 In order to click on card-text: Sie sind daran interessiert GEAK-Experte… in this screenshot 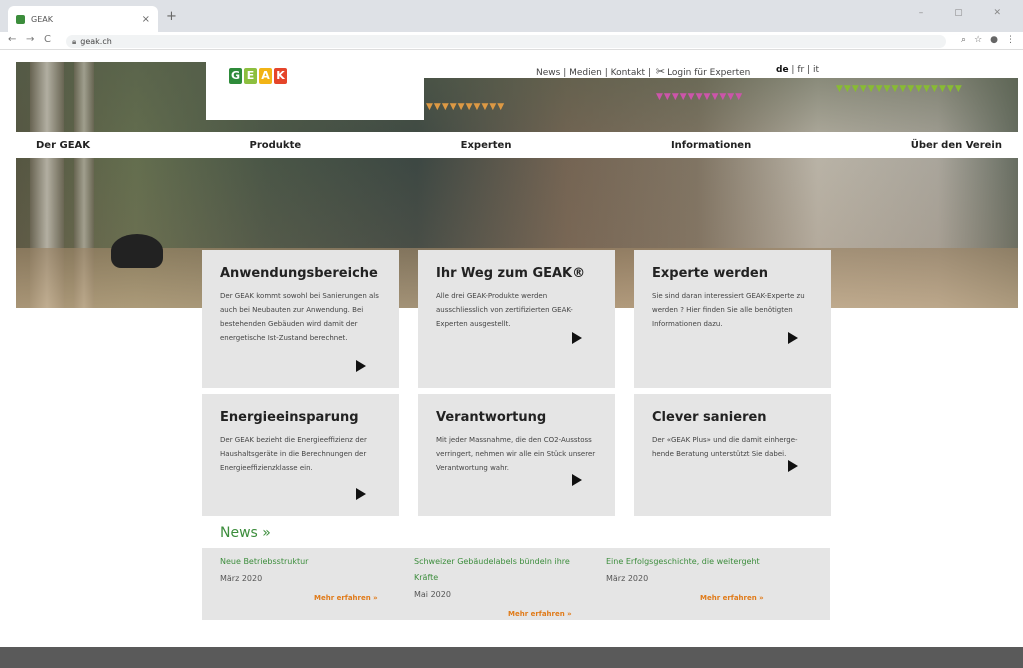, I will do `click(728, 310)`.